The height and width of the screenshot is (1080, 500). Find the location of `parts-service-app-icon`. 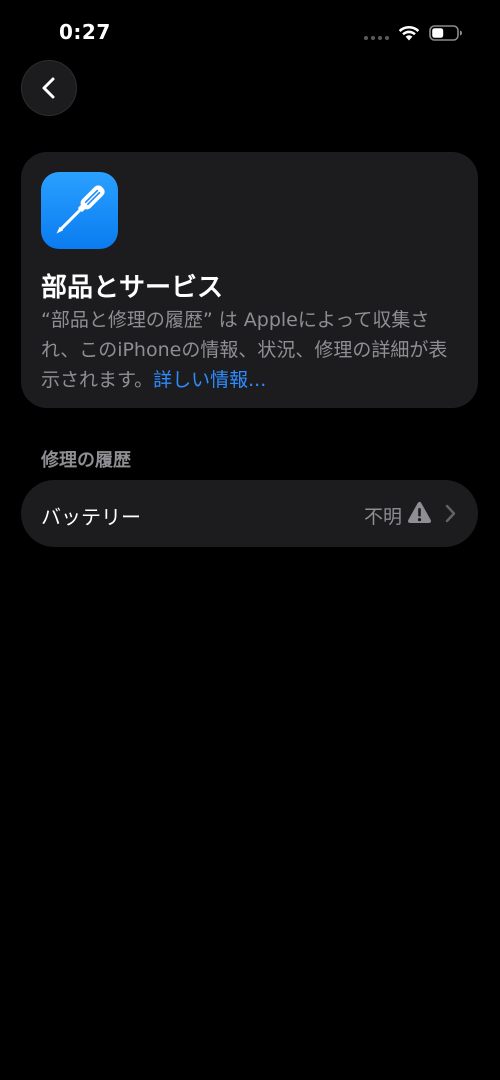

parts-service-app-icon is located at coordinates (79, 210).